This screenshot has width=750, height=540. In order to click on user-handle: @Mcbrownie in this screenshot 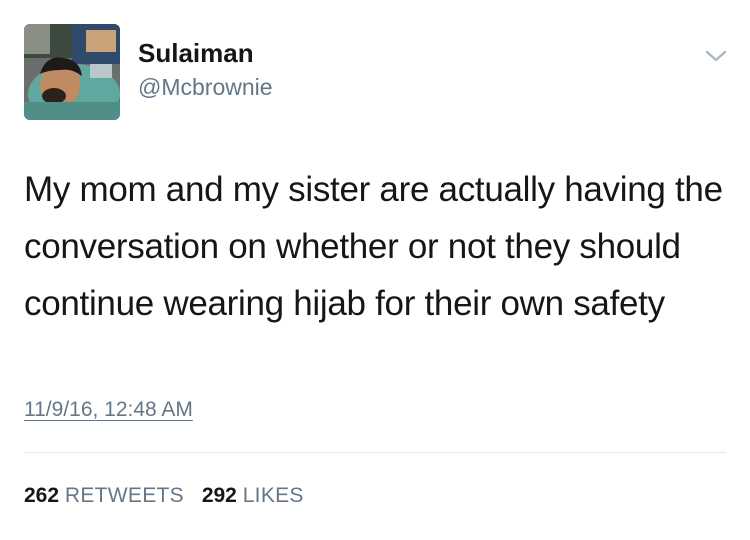, I will do `click(205, 87)`.